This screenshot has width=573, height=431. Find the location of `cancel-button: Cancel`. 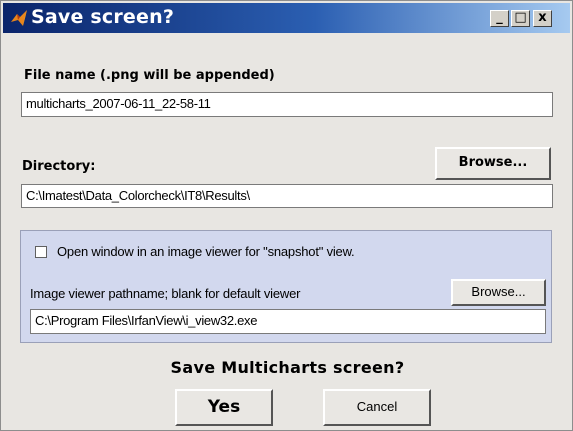

cancel-button: Cancel is located at coordinates (377, 407).